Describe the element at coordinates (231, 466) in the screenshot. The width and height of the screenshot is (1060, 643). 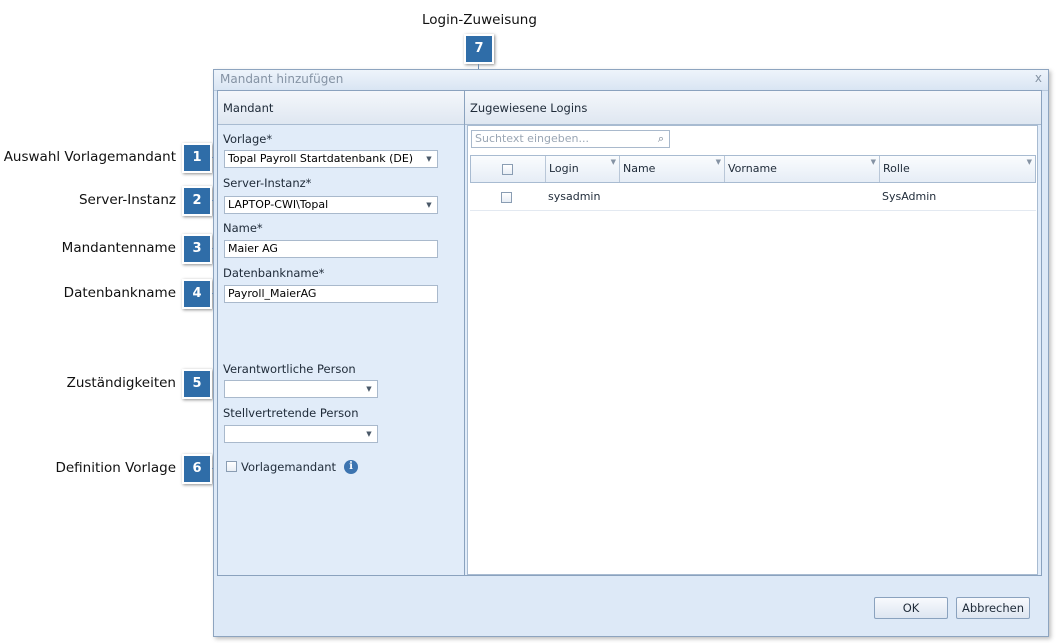
I see `template-client-checkbox` at that location.